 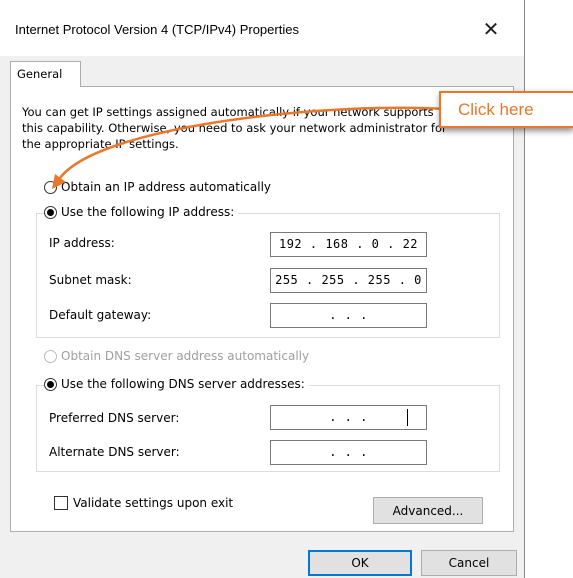 I want to click on annotation-arrow, so click(x=249, y=147).